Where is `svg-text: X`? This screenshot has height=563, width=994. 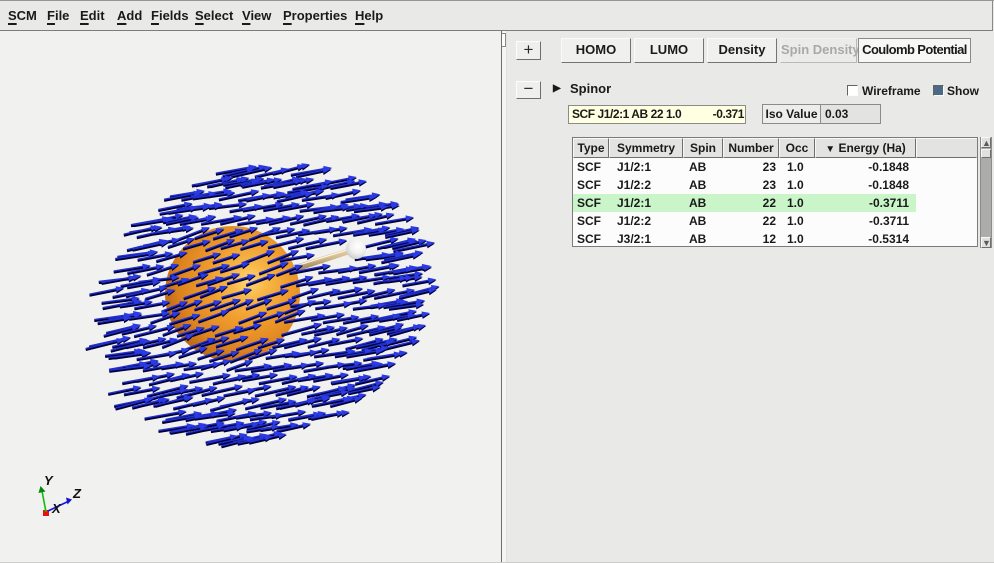 svg-text: X is located at coordinates (56, 508).